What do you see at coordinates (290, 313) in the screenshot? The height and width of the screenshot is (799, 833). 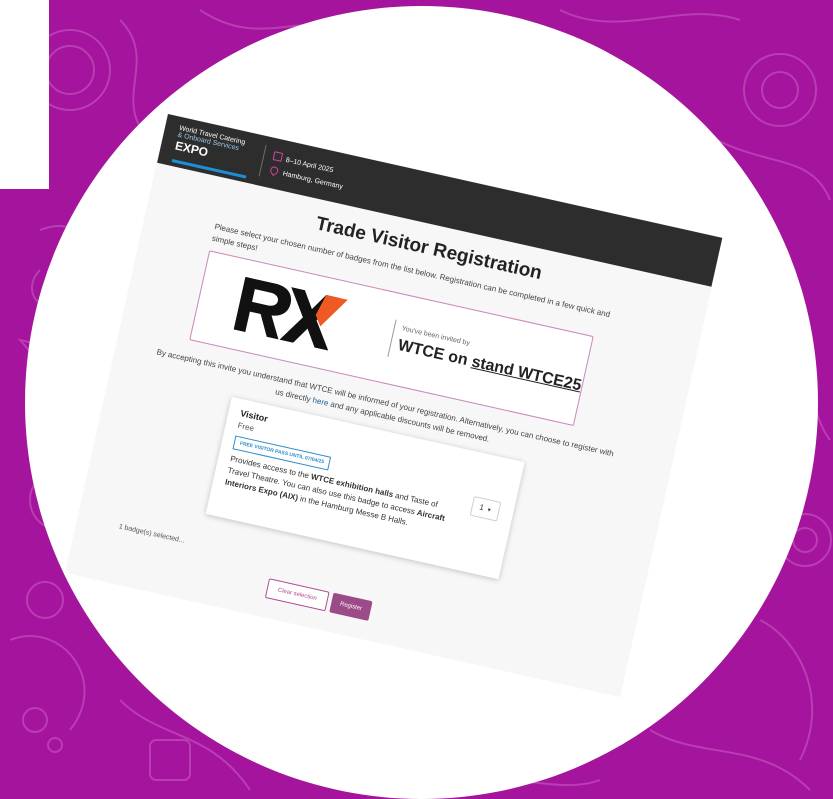 I see `rx-logo` at bounding box center [290, 313].